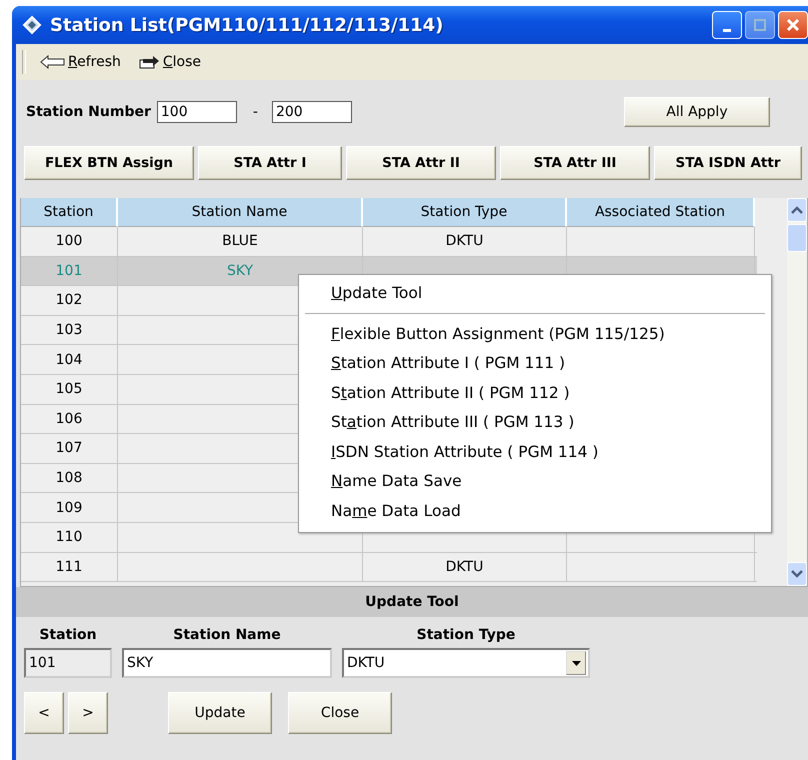  I want to click on table-cell: 105, so click(69, 389).